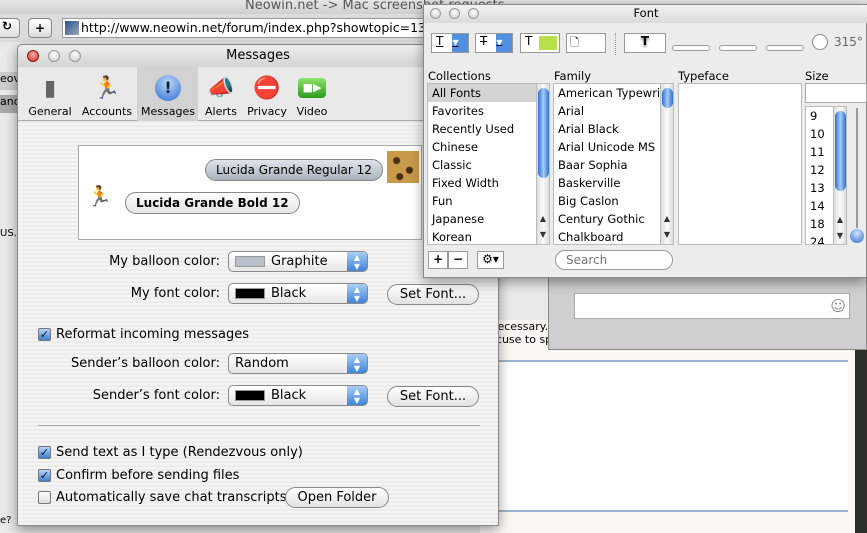  Describe the element at coordinates (488, 183) in the screenshot. I see `list-item: Fixed Width` at that location.